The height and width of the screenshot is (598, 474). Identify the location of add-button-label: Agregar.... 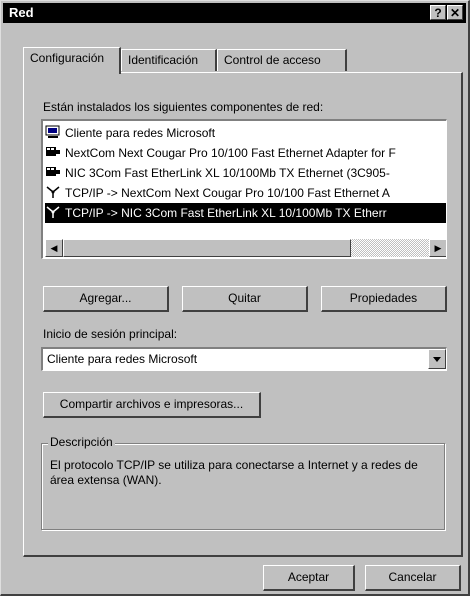
(105, 298).